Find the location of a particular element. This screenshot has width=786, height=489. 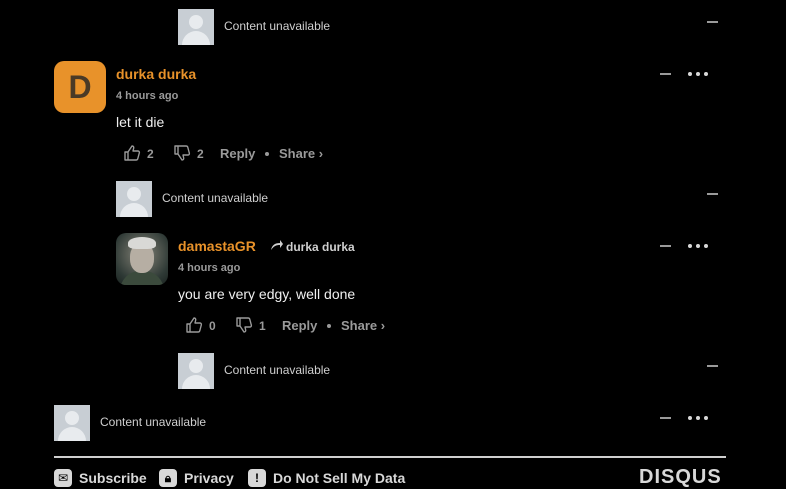

avatar is located at coordinates (142, 259).